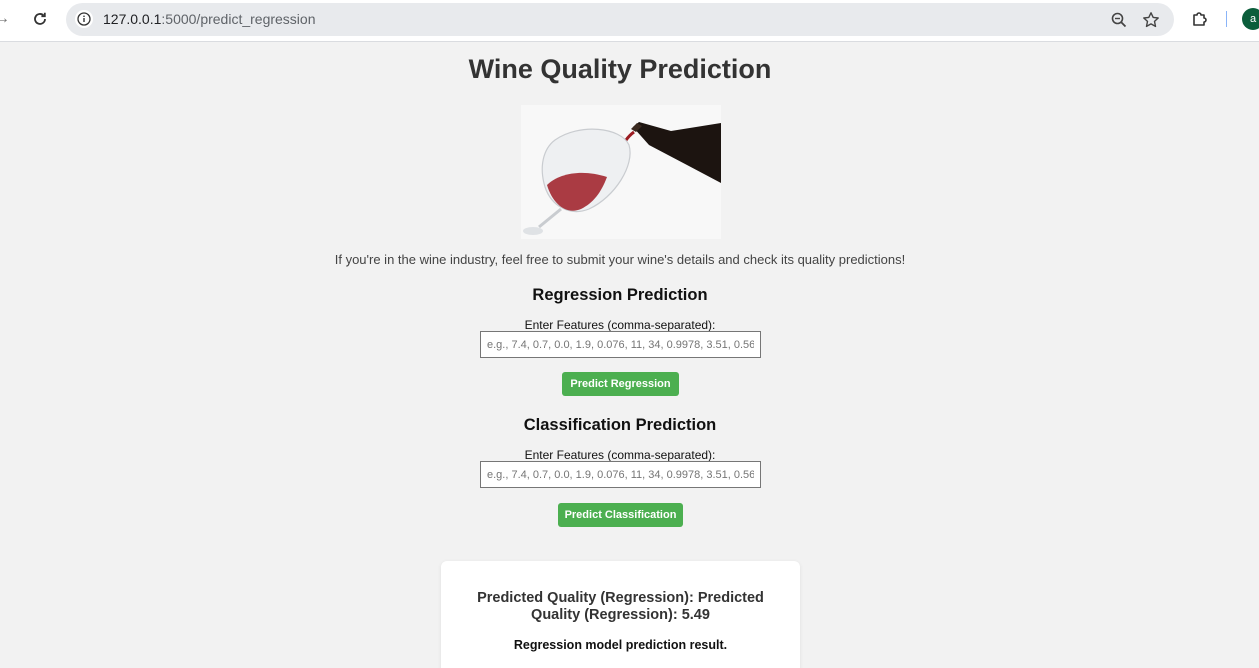 This screenshot has width=1259, height=668. Describe the element at coordinates (620, 515) in the screenshot. I see `predict-classification-button: Predict Classification` at that location.